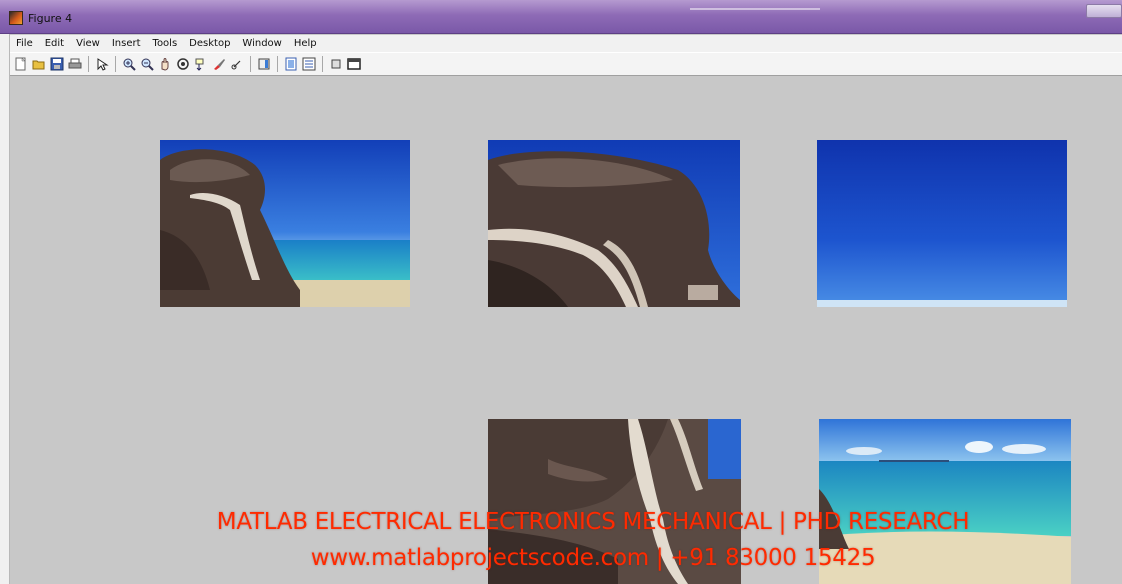 Image resolution: width=1122 pixels, height=584 pixels. I want to click on window-controls, so click(1104, 11).